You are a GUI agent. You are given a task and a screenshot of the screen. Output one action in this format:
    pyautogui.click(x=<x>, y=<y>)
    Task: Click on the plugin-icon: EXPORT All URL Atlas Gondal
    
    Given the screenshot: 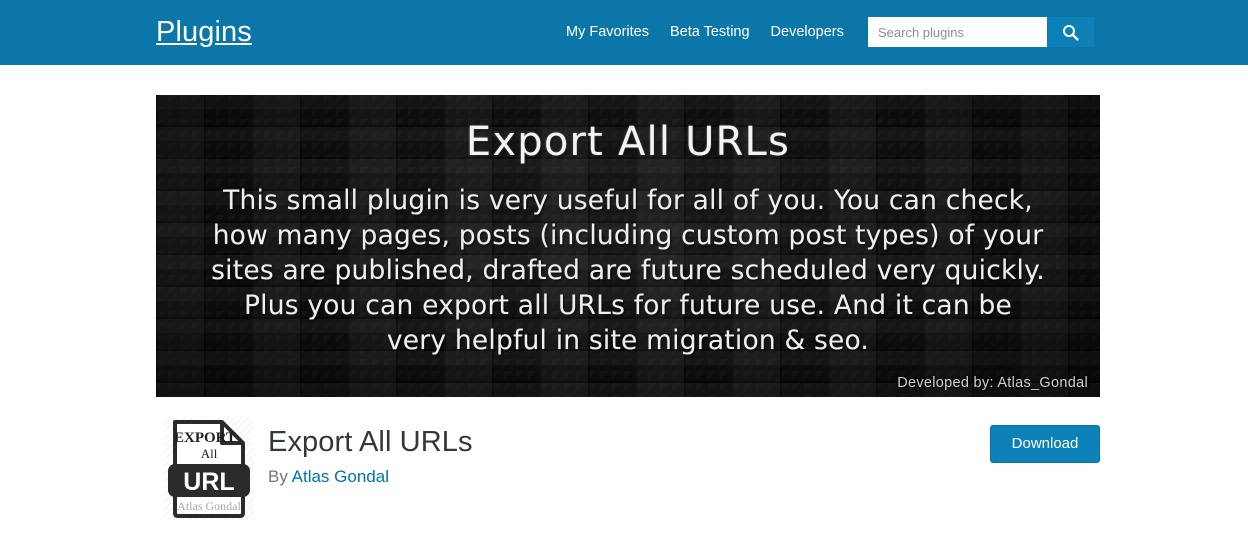 What is the action you would take?
    pyautogui.click(x=209, y=468)
    